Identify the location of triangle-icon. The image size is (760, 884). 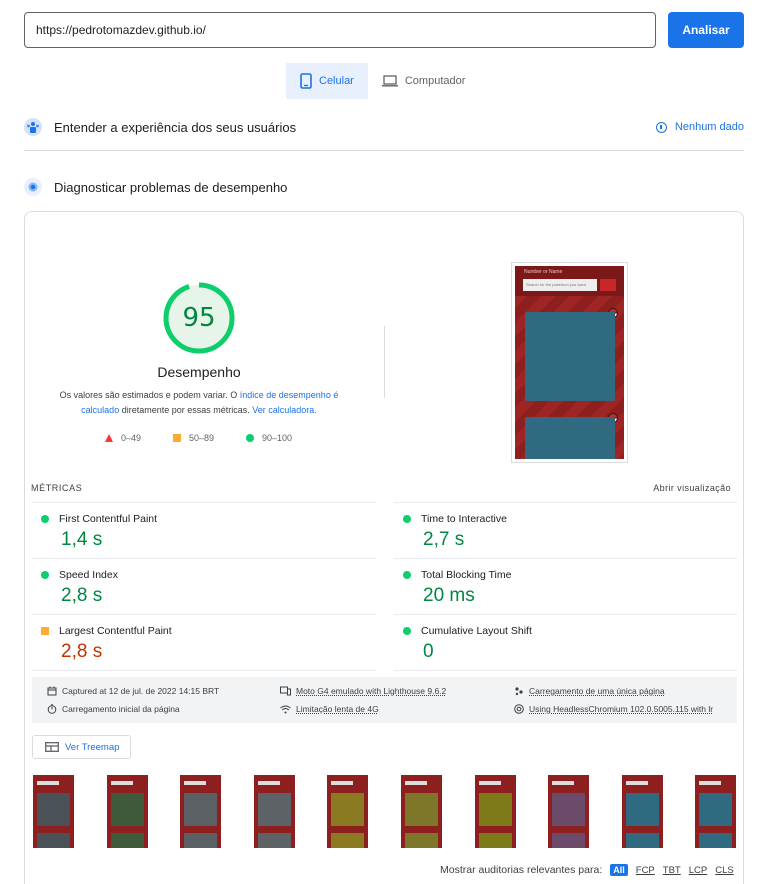
(109, 438).